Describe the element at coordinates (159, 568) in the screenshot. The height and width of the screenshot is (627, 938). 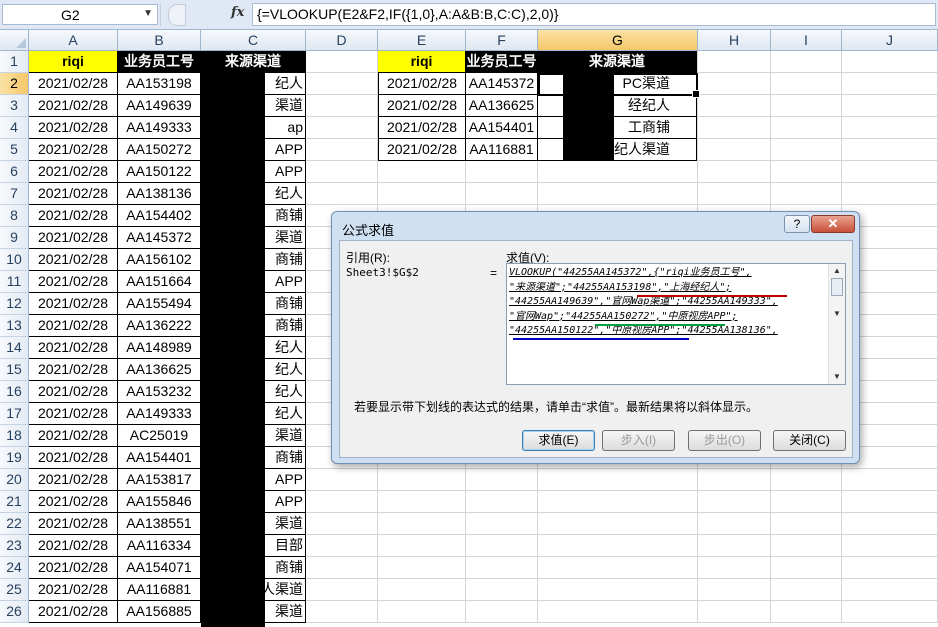
I see `table-cell-id: AA154071` at that location.